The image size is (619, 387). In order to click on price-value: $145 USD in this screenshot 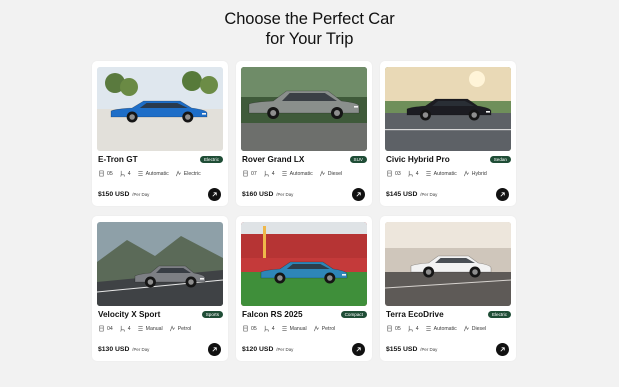, I will do `click(402, 194)`.